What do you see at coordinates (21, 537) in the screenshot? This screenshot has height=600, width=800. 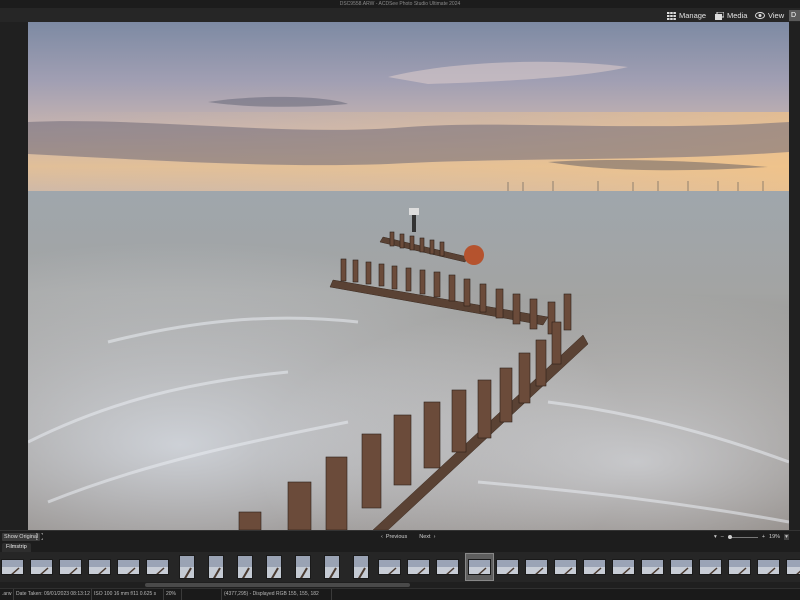 I see `show-original-button: Show Original` at bounding box center [21, 537].